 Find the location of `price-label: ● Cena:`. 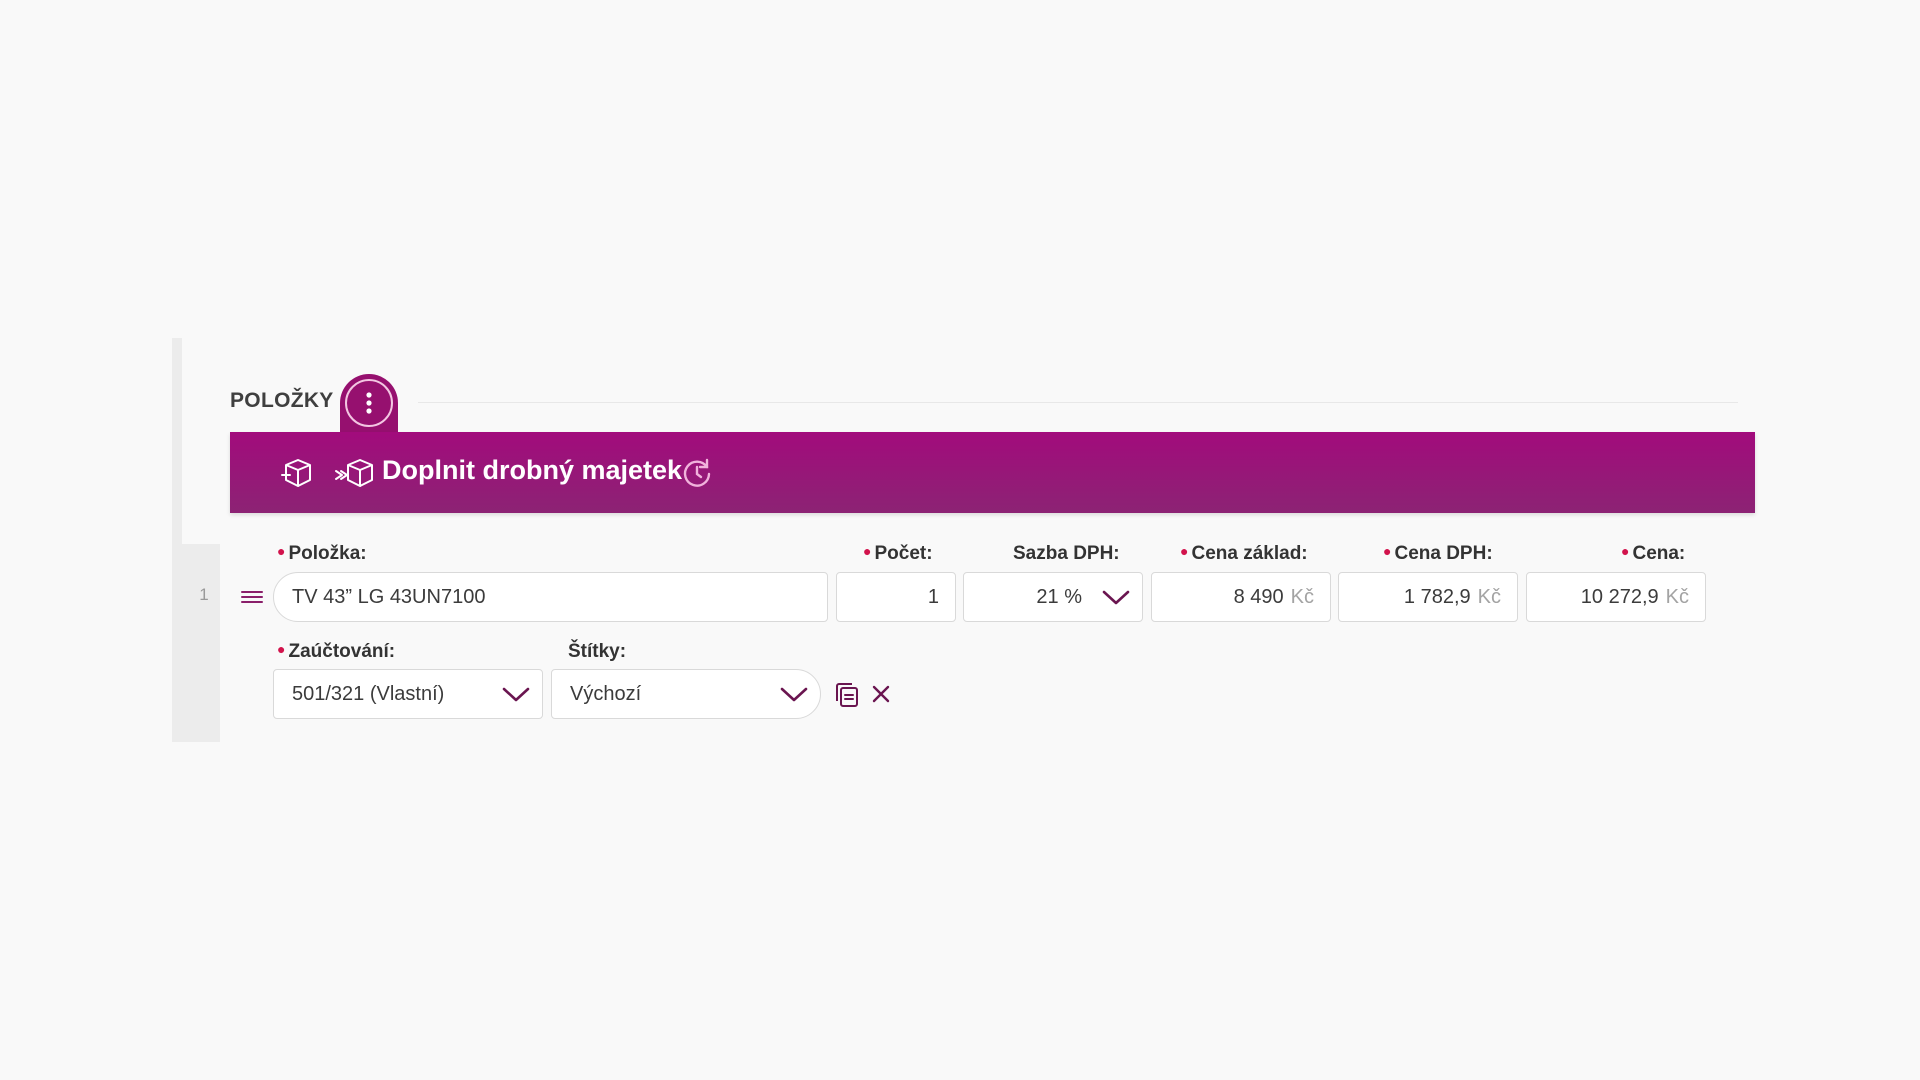

price-label: ● Cena: is located at coordinates (1653, 553).